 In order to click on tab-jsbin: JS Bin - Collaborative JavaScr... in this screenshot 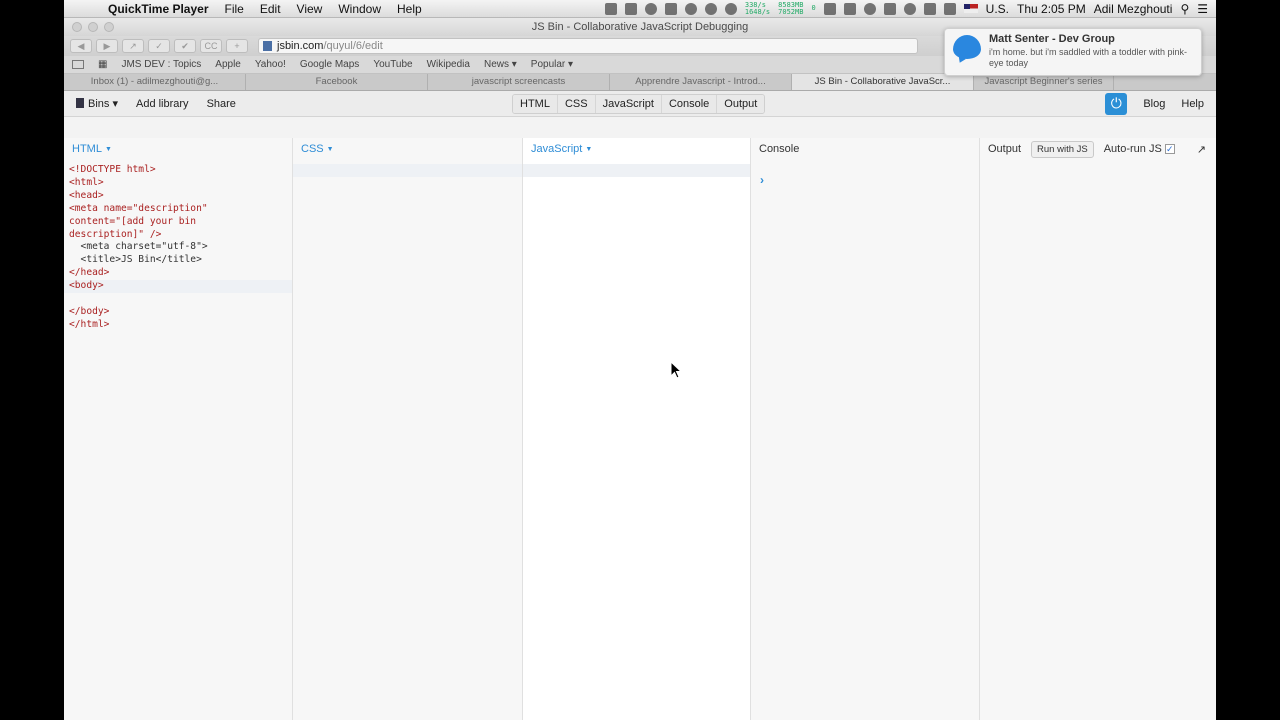, I will do `click(883, 82)`.